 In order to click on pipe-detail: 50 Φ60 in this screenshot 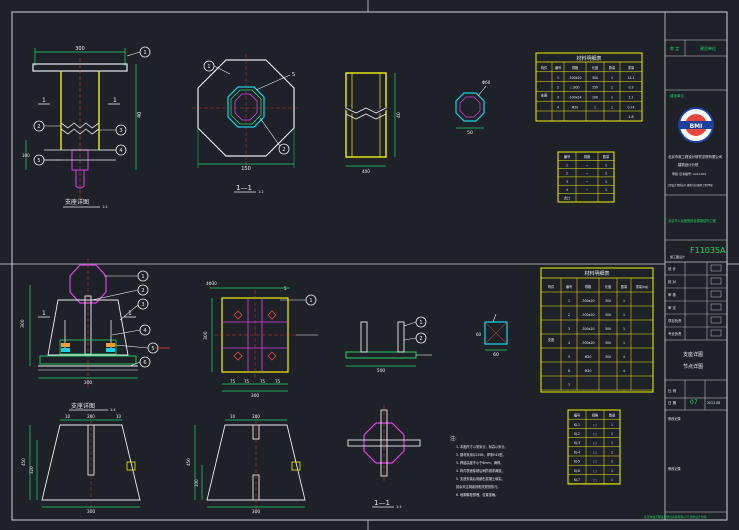, I will do `click(473, 108)`.